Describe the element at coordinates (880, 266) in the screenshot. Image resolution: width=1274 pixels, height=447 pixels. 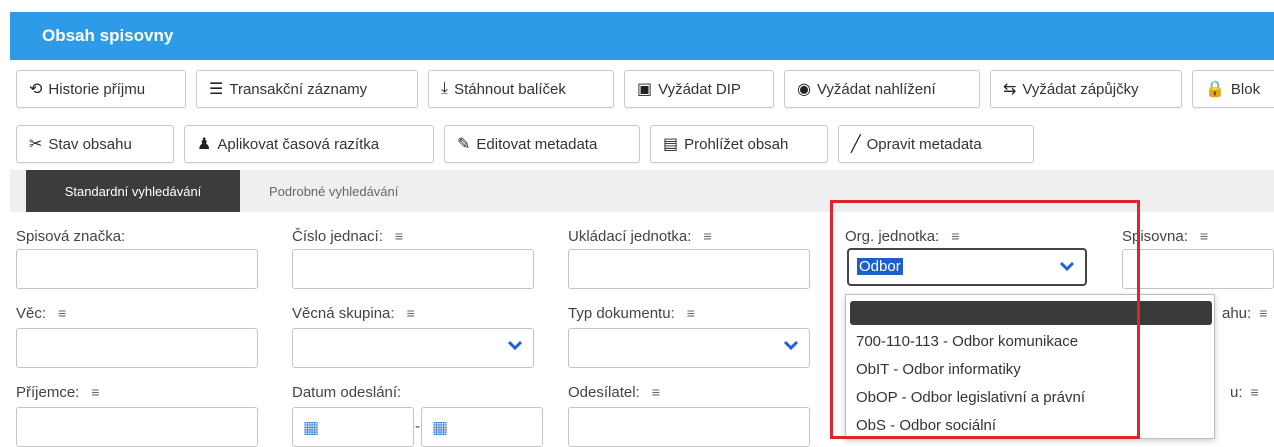
I see `org-select-value: Odbor` at that location.